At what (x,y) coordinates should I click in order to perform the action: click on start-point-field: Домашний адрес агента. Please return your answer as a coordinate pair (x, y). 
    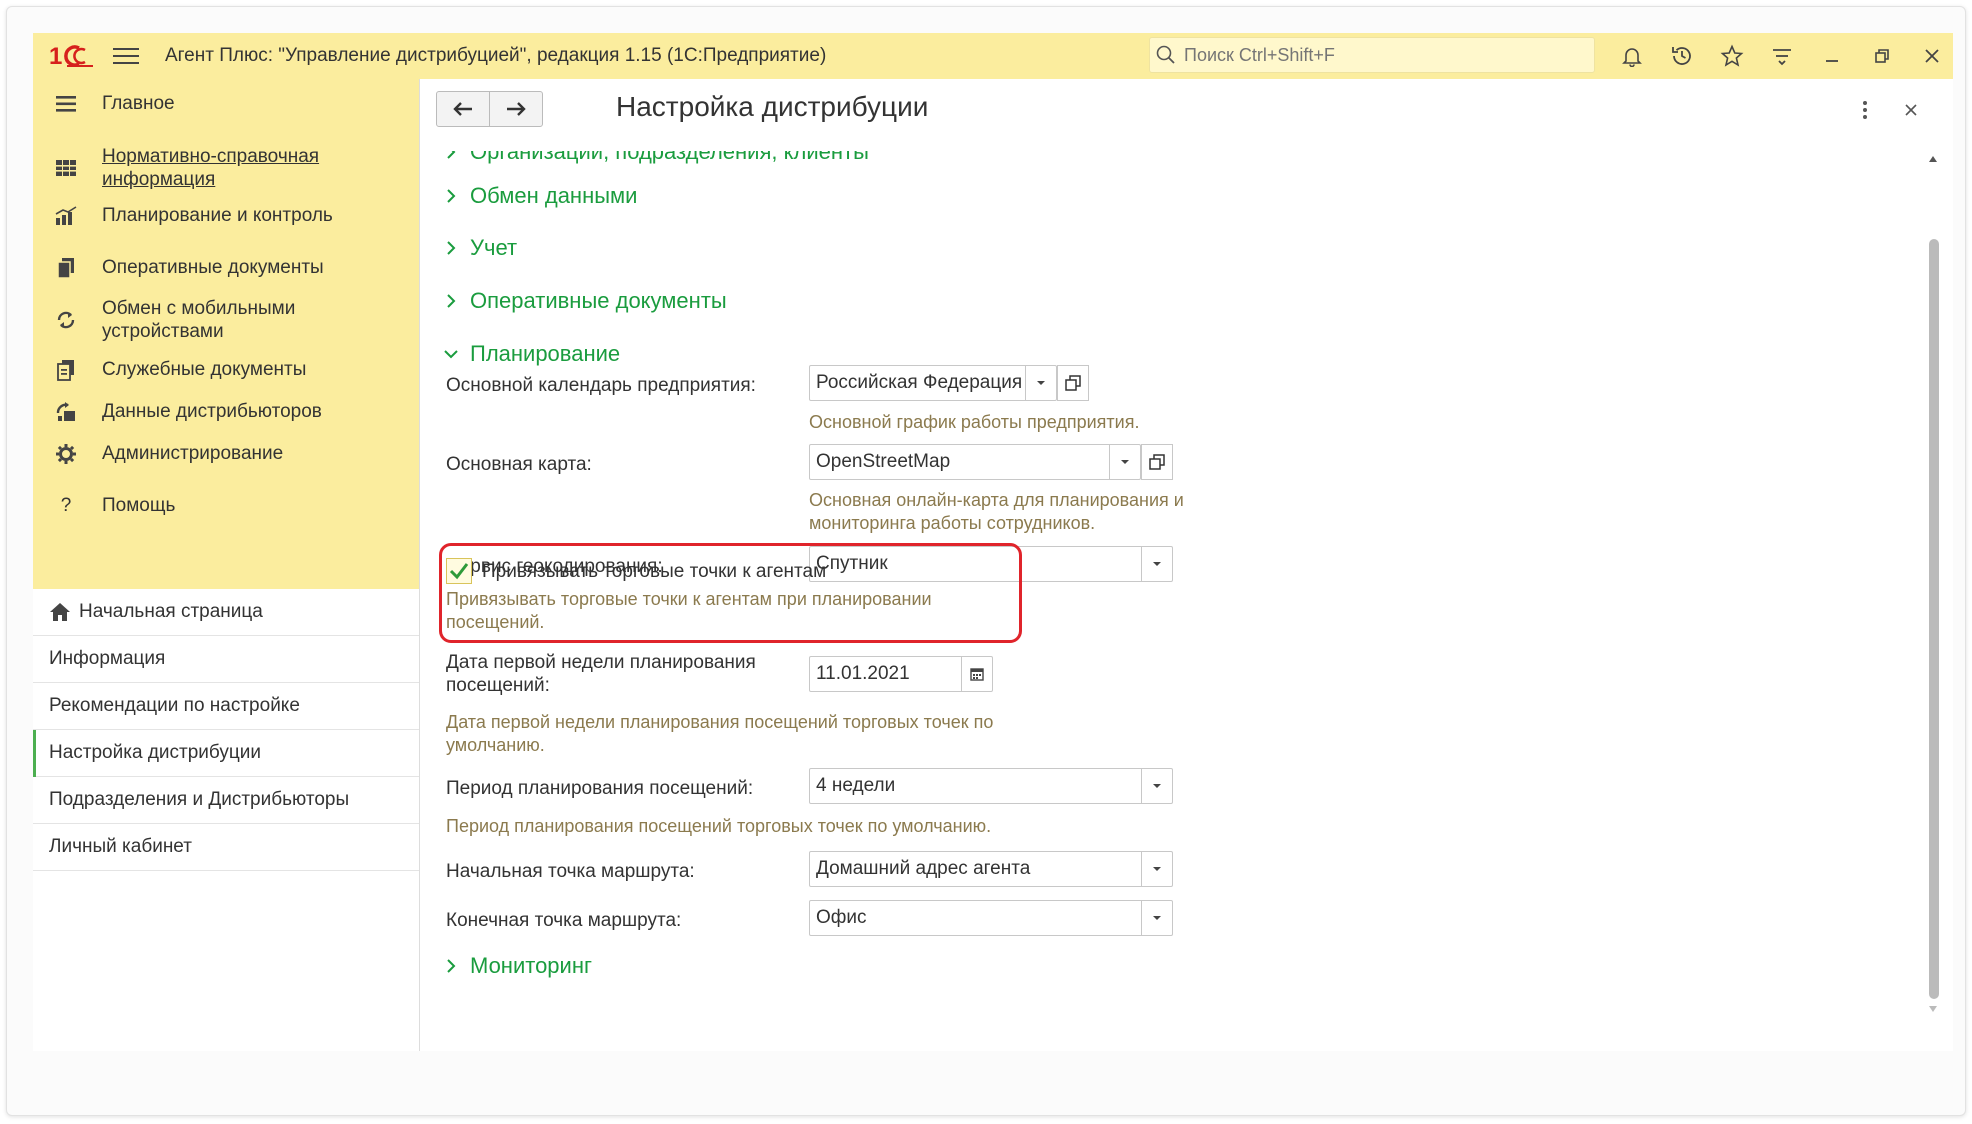
    Looking at the image, I should click on (991, 869).